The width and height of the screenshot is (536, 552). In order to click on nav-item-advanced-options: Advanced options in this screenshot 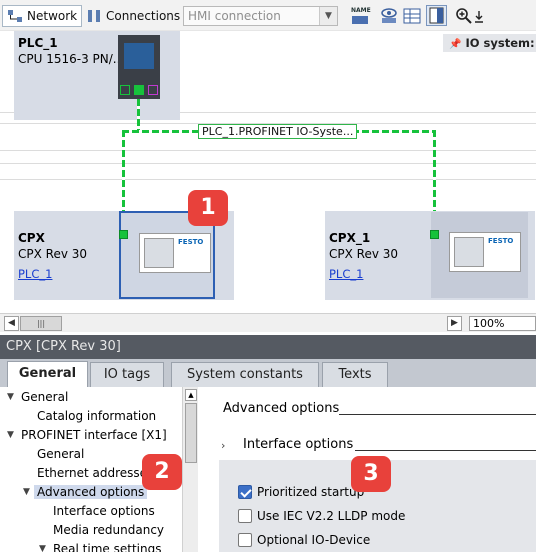, I will do `click(91, 492)`.